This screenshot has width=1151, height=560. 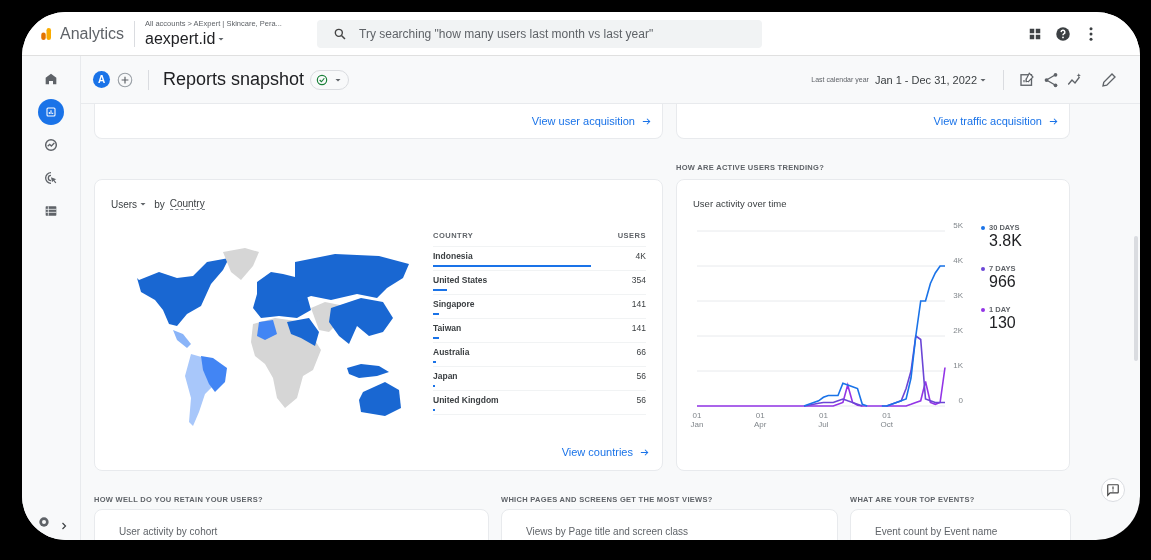 I want to click on metric-value: 3.8K, so click(x=1005, y=241).